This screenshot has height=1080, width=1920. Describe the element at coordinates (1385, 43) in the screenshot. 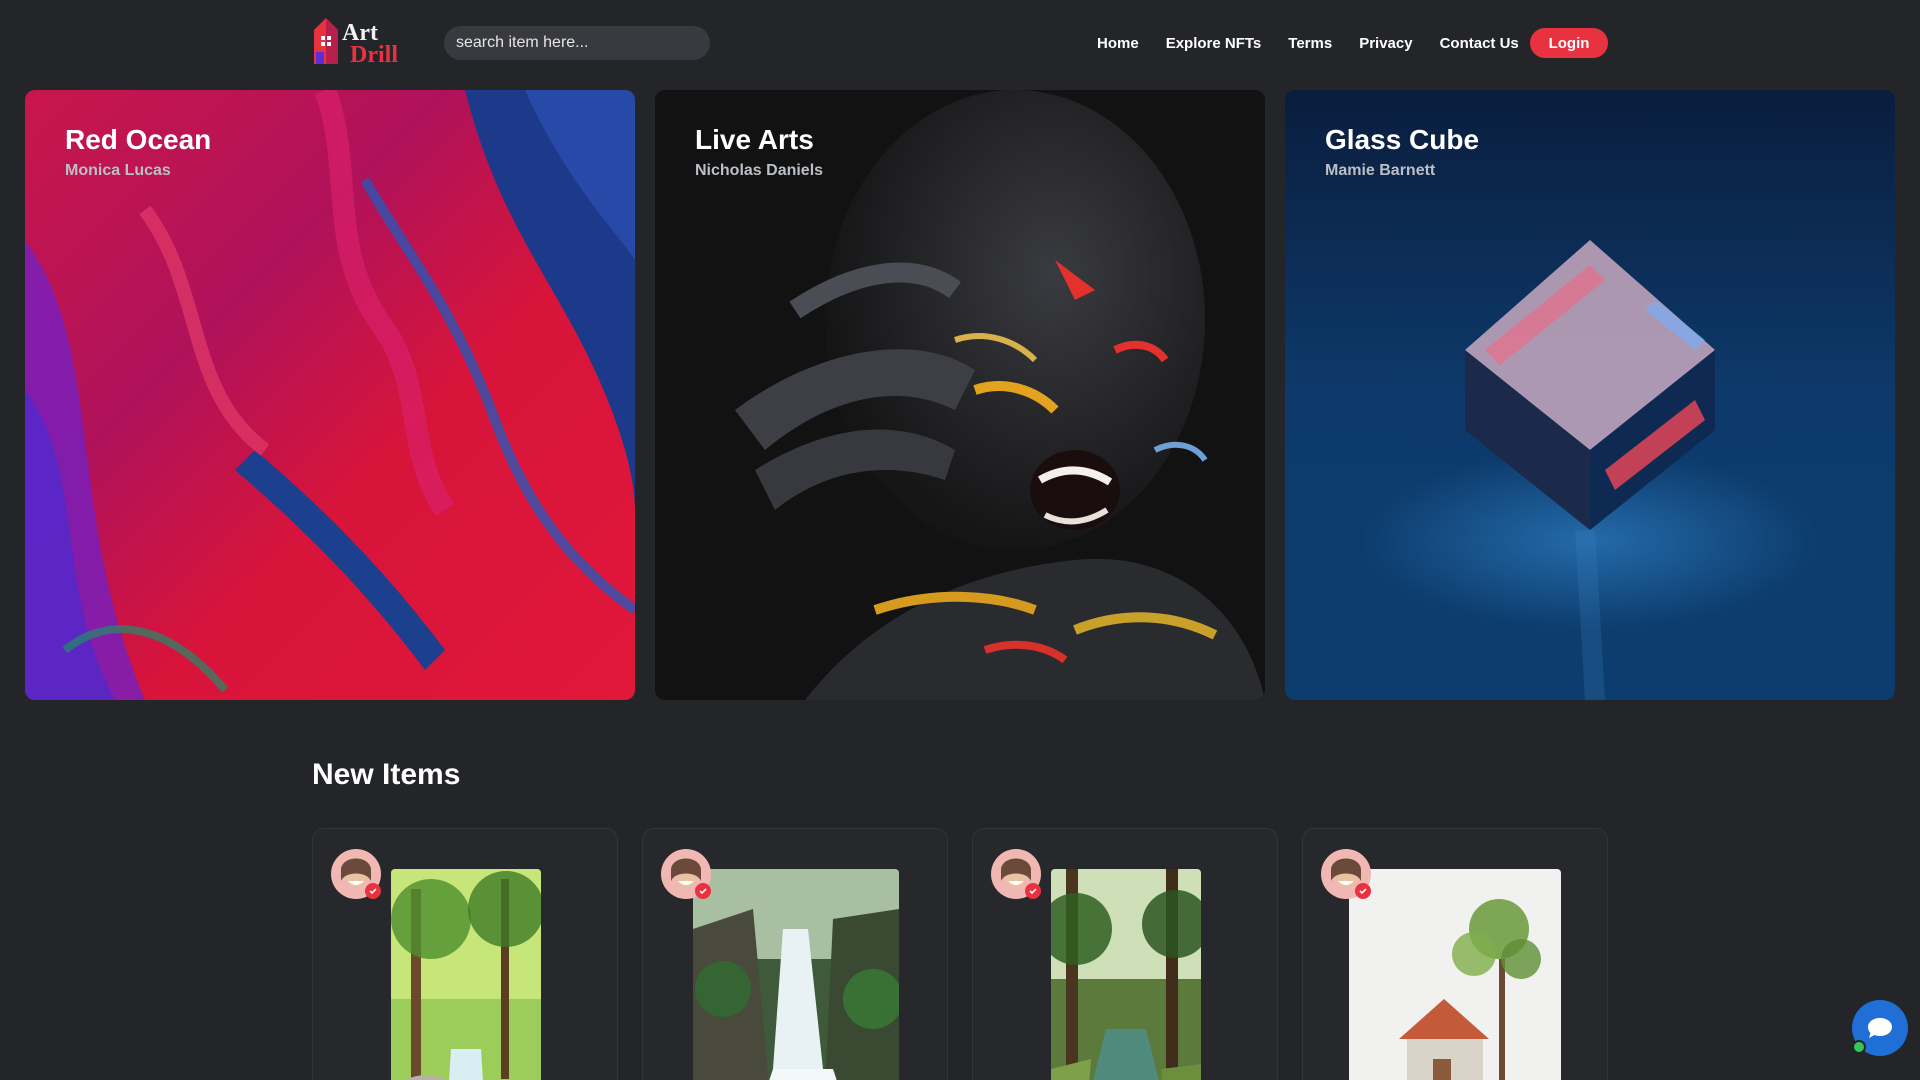

I see `nav-privacy: Privacy` at that location.